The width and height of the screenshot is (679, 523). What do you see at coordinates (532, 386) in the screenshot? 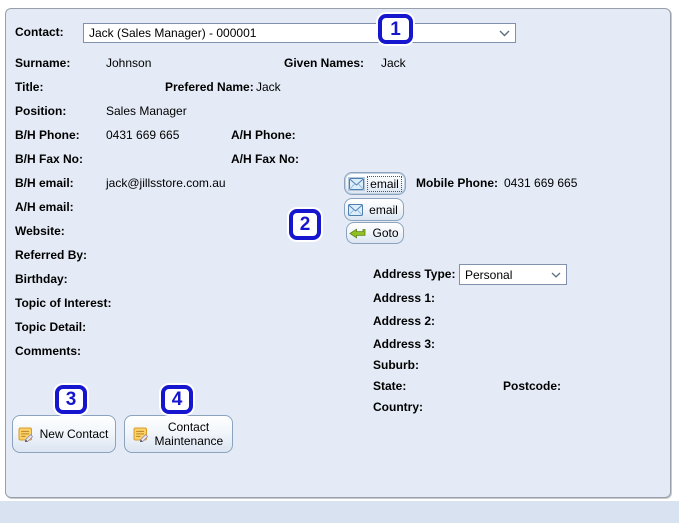
I see `postcode-label: Postcode:` at bounding box center [532, 386].